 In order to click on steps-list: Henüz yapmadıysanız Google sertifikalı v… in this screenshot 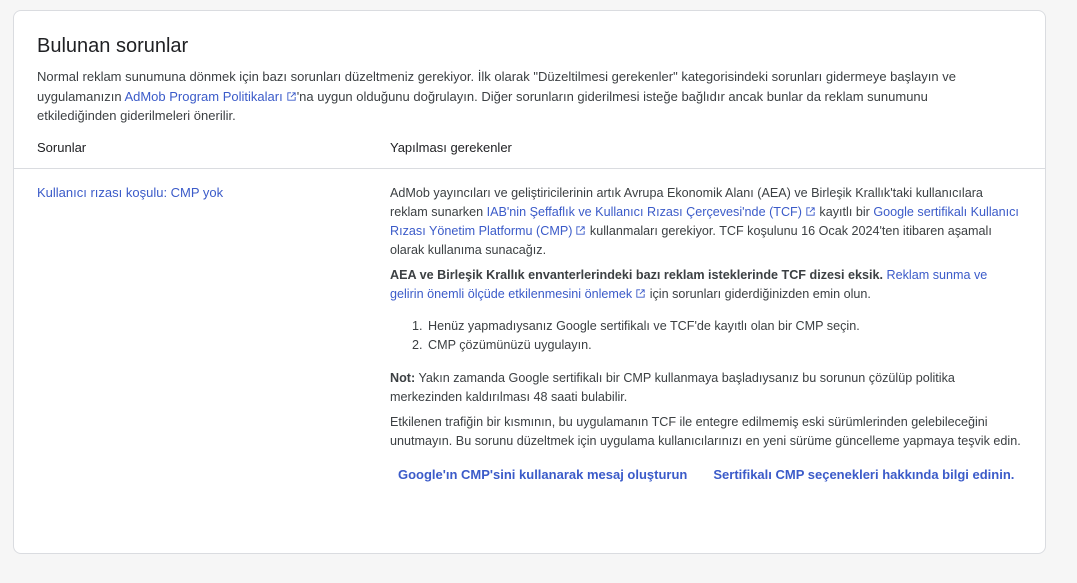, I will do `click(706, 336)`.